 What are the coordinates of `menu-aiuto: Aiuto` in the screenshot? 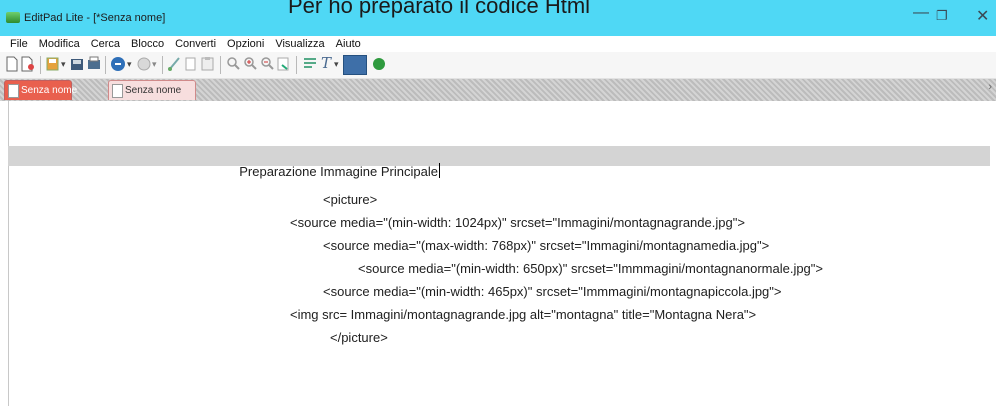 It's located at (348, 44).